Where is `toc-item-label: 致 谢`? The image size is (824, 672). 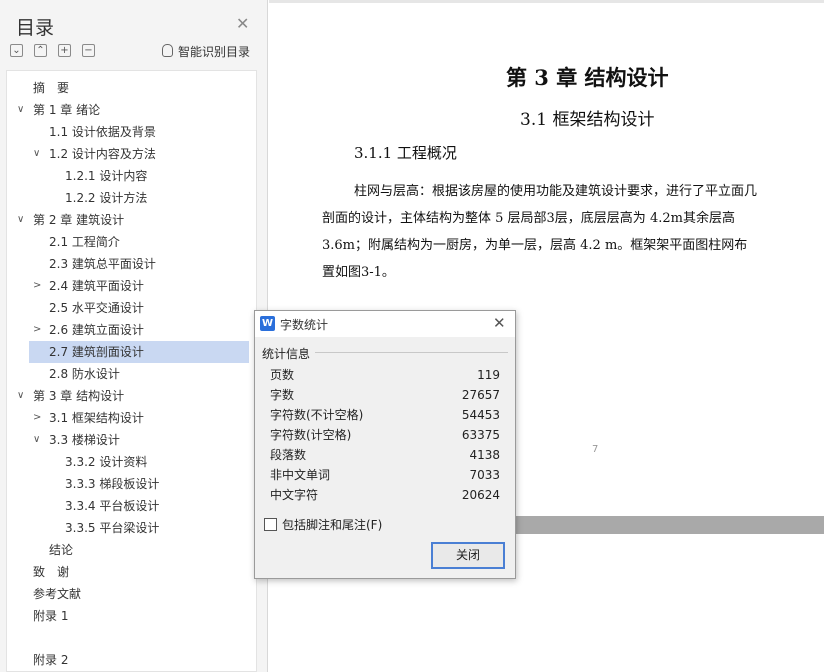 toc-item-label: 致 谢 is located at coordinates (51, 572).